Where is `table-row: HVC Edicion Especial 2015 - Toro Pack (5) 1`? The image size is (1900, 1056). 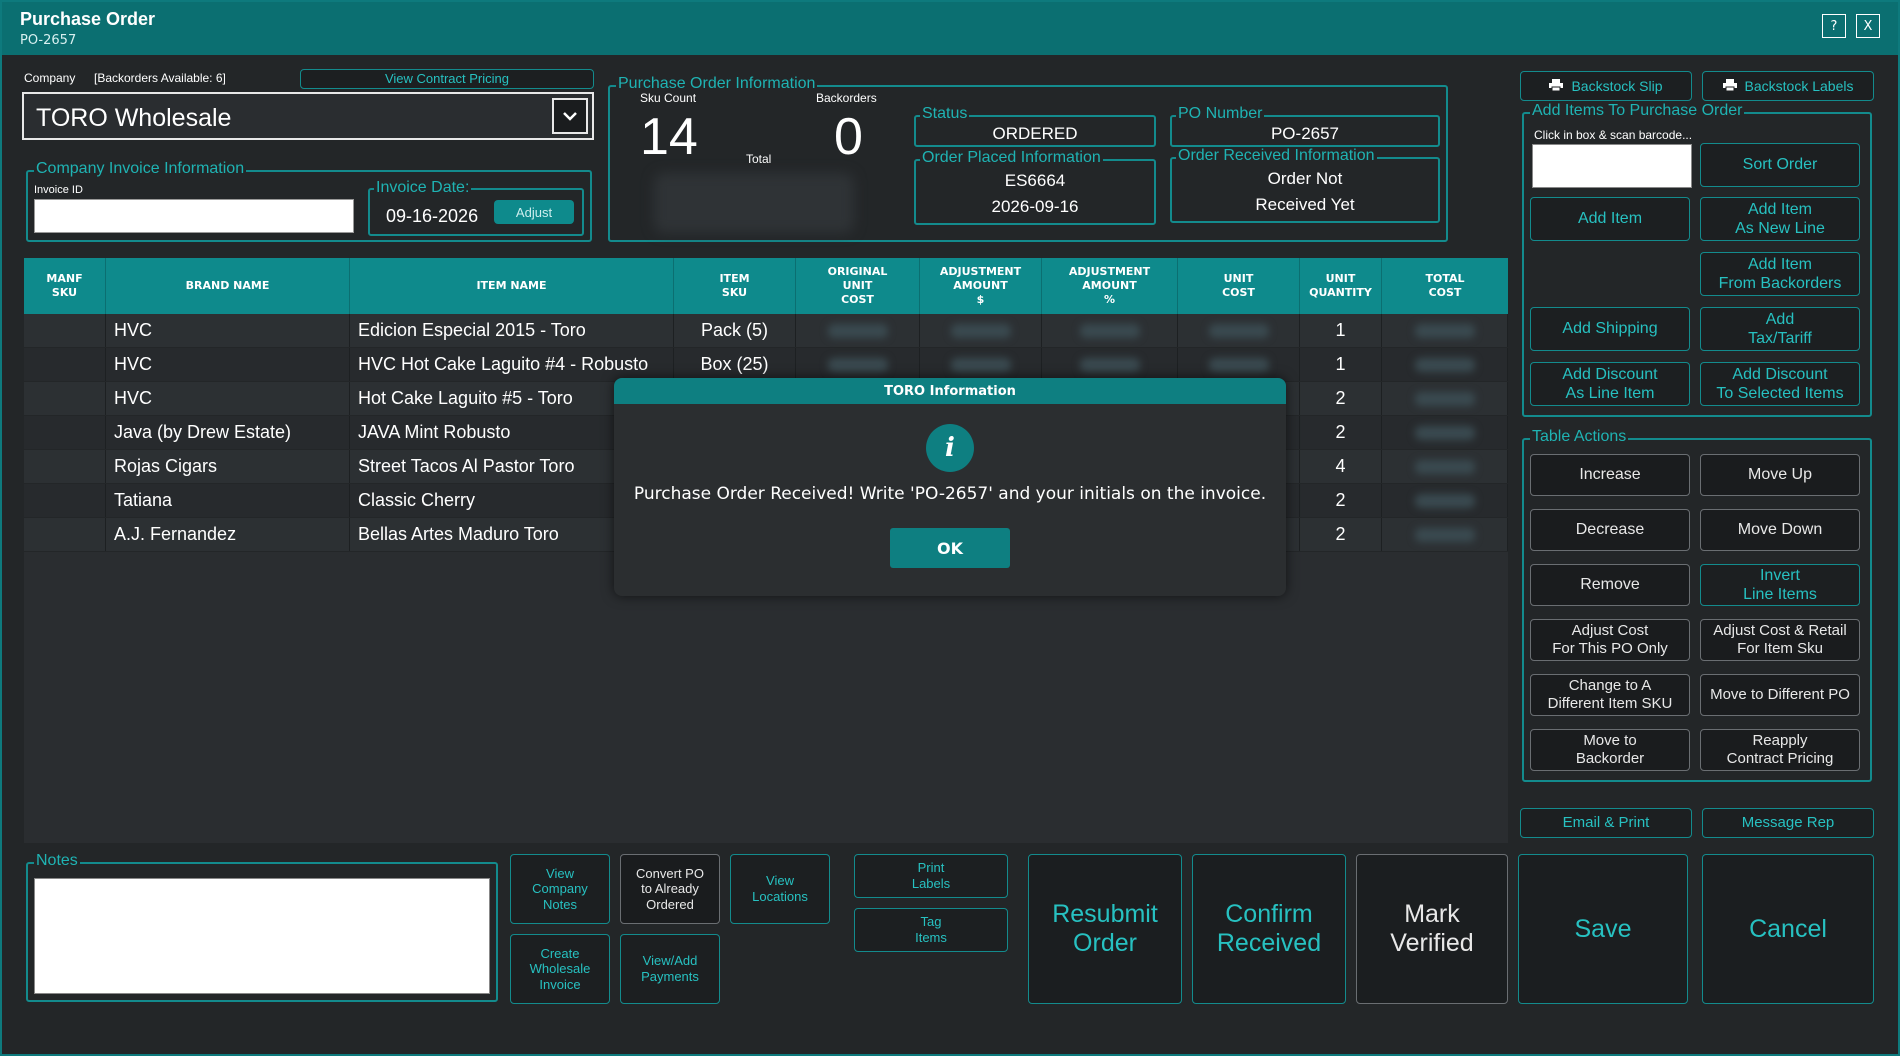
table-row: HVC Edicion Especial 2015 - Toro Pack (5) 1 is located at coordinates (766, 331).